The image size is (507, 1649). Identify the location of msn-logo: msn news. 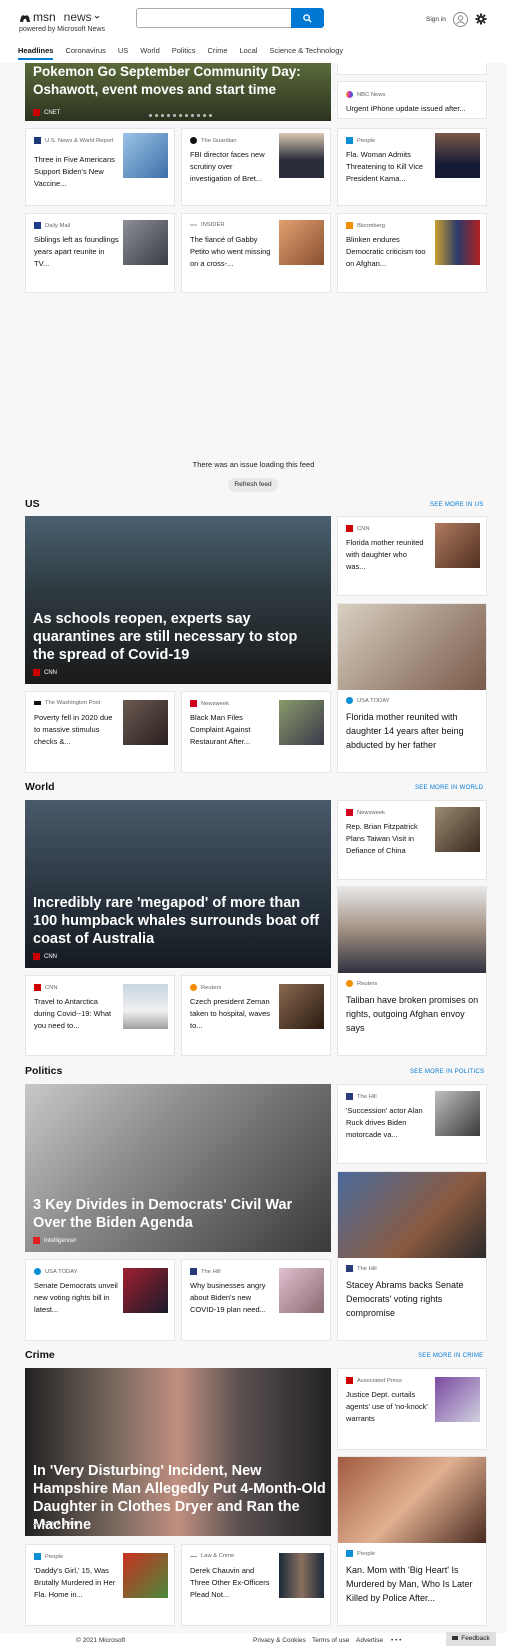
(59, 17).